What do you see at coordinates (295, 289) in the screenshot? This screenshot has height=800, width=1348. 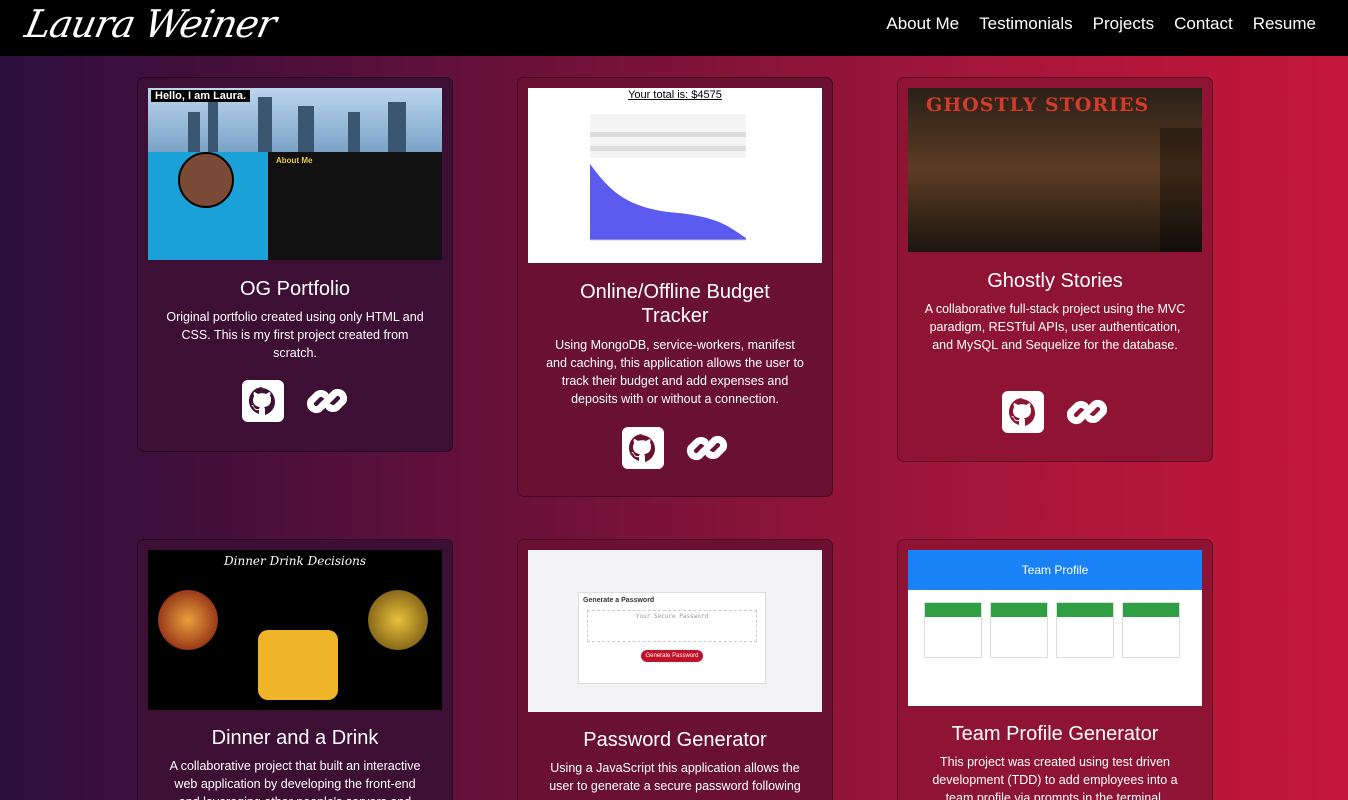 I see `project-title: OG Portfolio` at bounding box center [295, 289].